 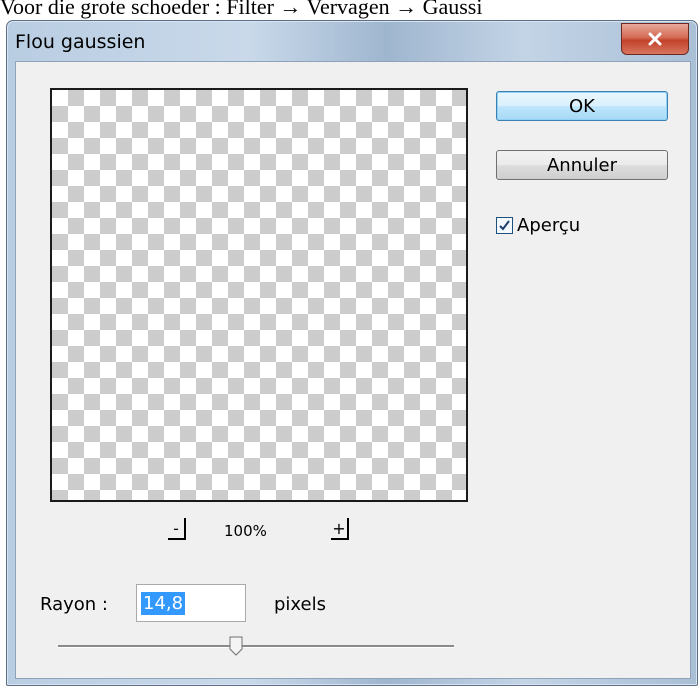 I want to click on preview-toggle: Aperçu, so click(x=538, y=225).